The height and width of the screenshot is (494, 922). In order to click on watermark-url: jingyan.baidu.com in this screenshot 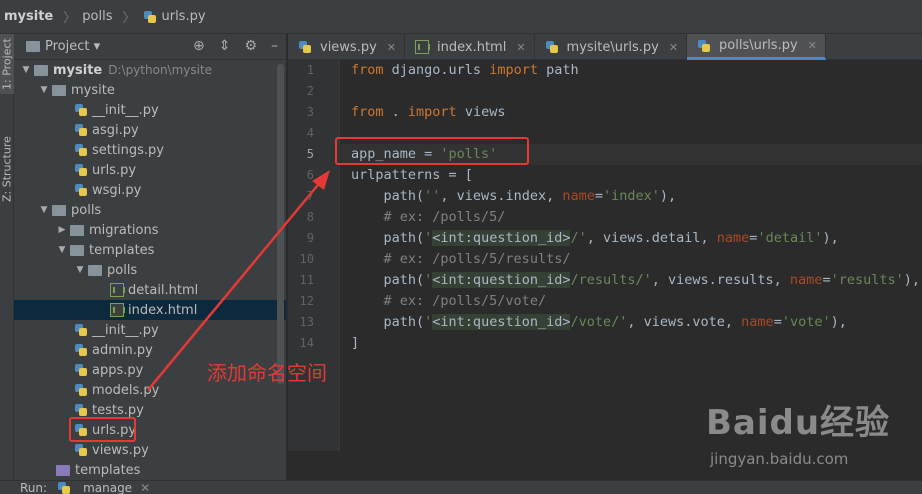, I will do `click(779, 459)`.